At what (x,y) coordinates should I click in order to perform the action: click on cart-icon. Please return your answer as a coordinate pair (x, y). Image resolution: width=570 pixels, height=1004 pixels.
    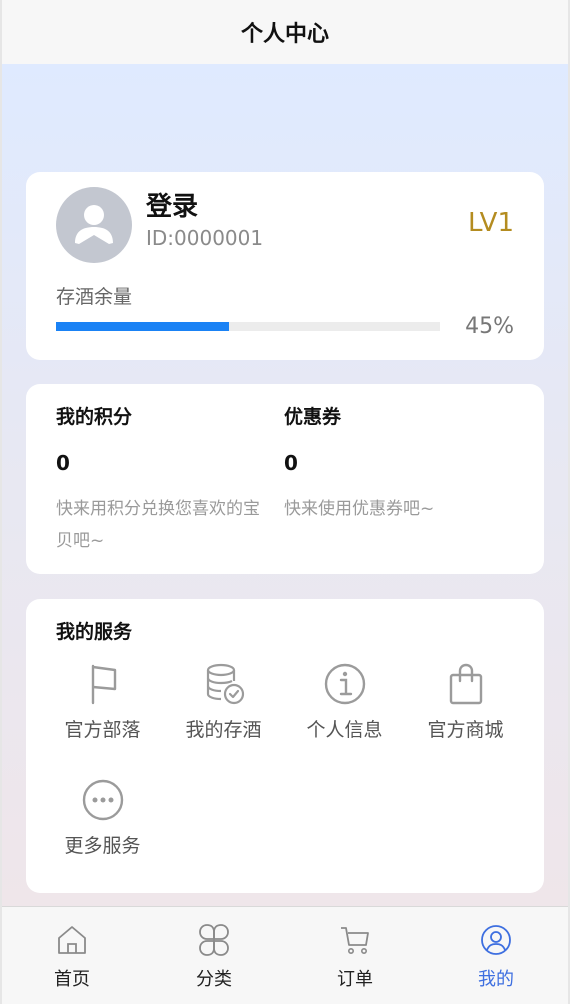
    Looking at the image, I should click on (355, 940).